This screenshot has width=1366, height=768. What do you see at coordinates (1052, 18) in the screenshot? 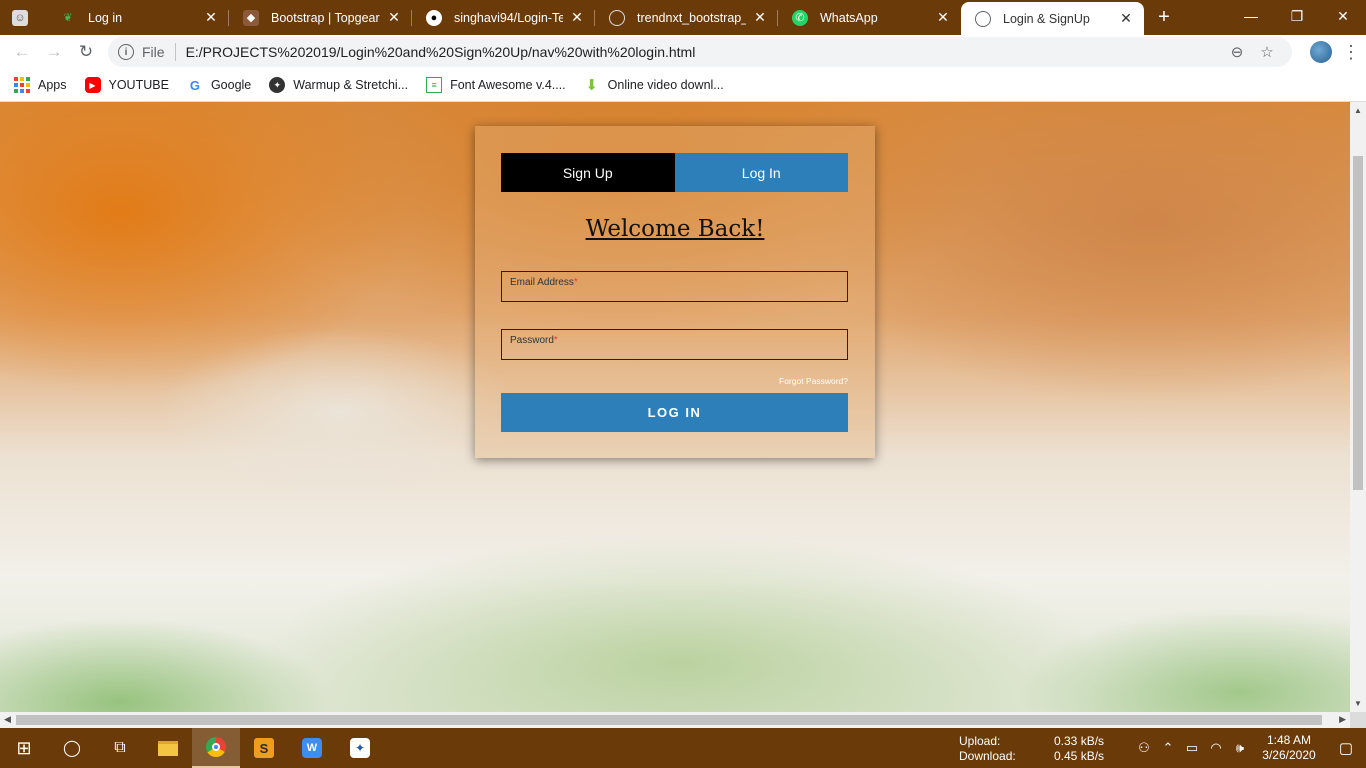
I see `tab-login-signup: Login & SignUp ✕` at bounding box center [1052, 18].